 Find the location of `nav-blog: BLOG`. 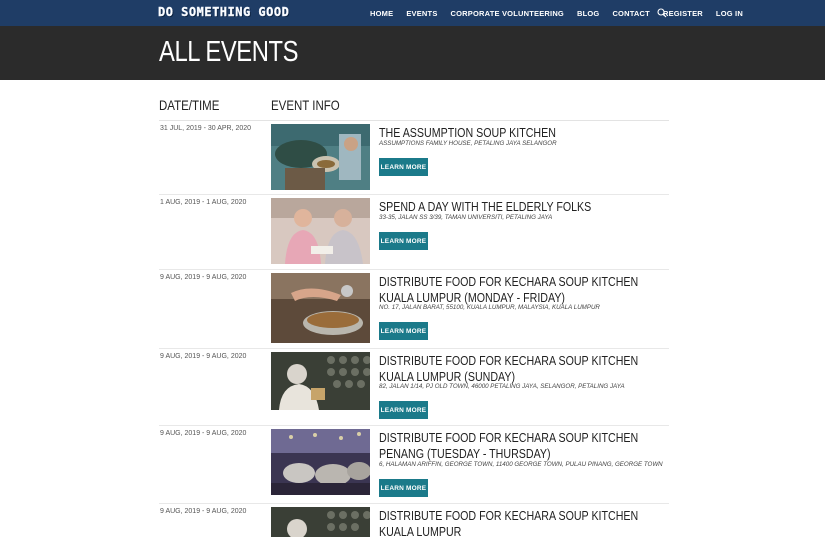

nav-blog: BLOG is located at coordinates (588, 13).